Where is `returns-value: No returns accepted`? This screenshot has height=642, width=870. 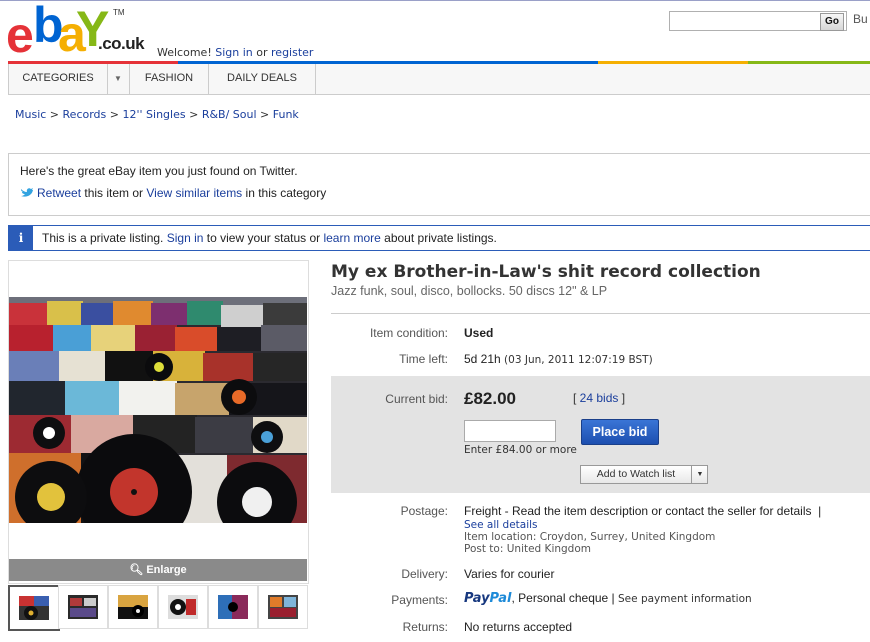 returns-value: No returns accepted is located at coordinates (518, 627).